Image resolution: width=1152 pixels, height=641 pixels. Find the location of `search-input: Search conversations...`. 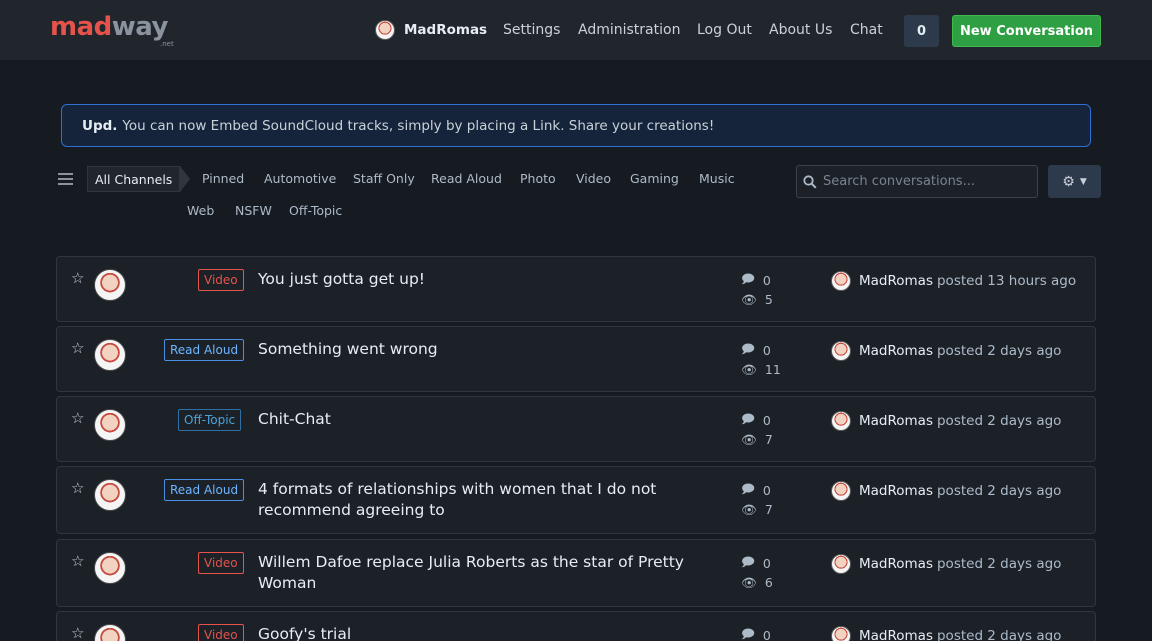

search-input: Search conversations... is located at coordinates (899, 181).